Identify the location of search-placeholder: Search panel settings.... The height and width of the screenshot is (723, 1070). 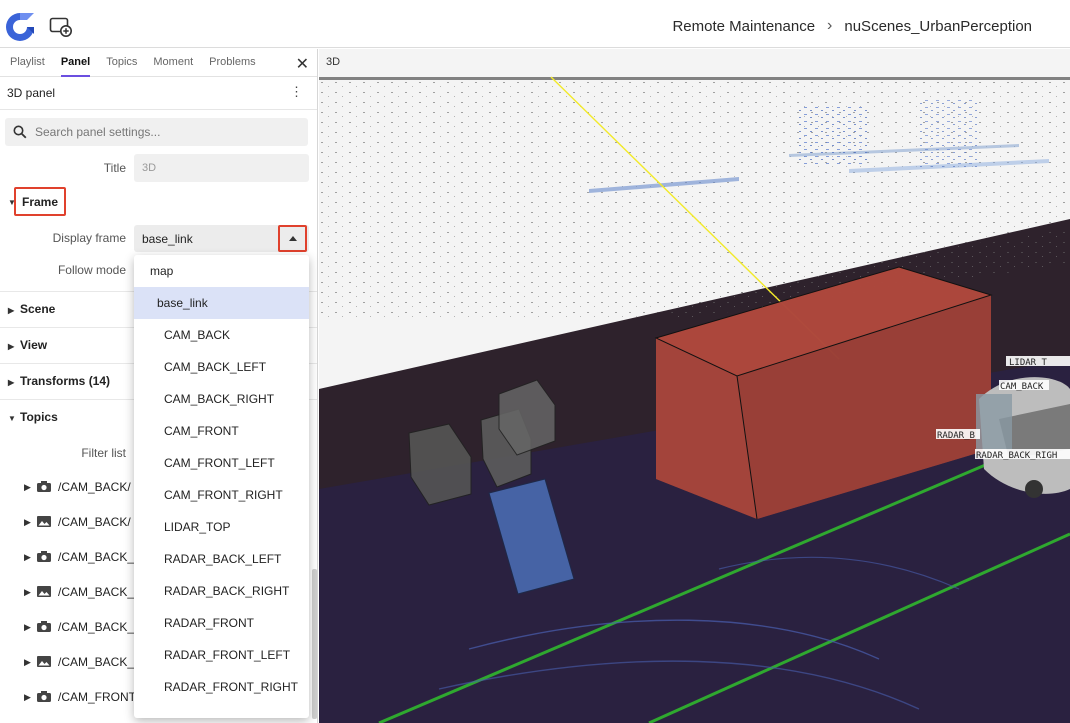
(98, 132).